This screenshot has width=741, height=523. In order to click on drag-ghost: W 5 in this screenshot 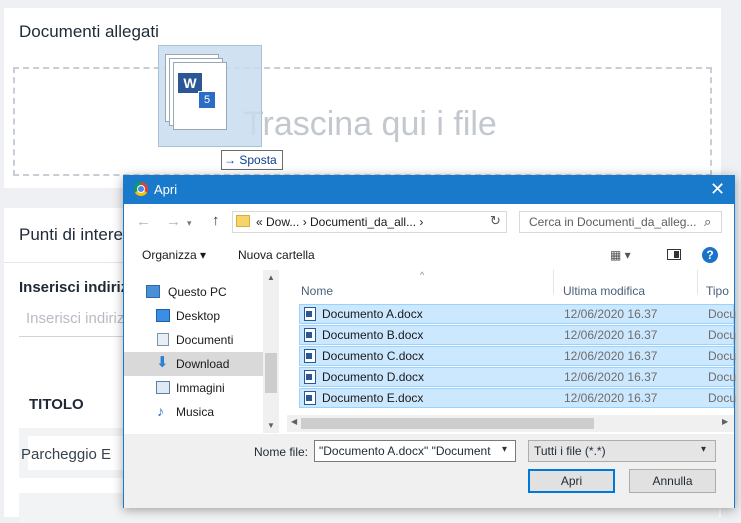, I will do `click(210, 96)`.